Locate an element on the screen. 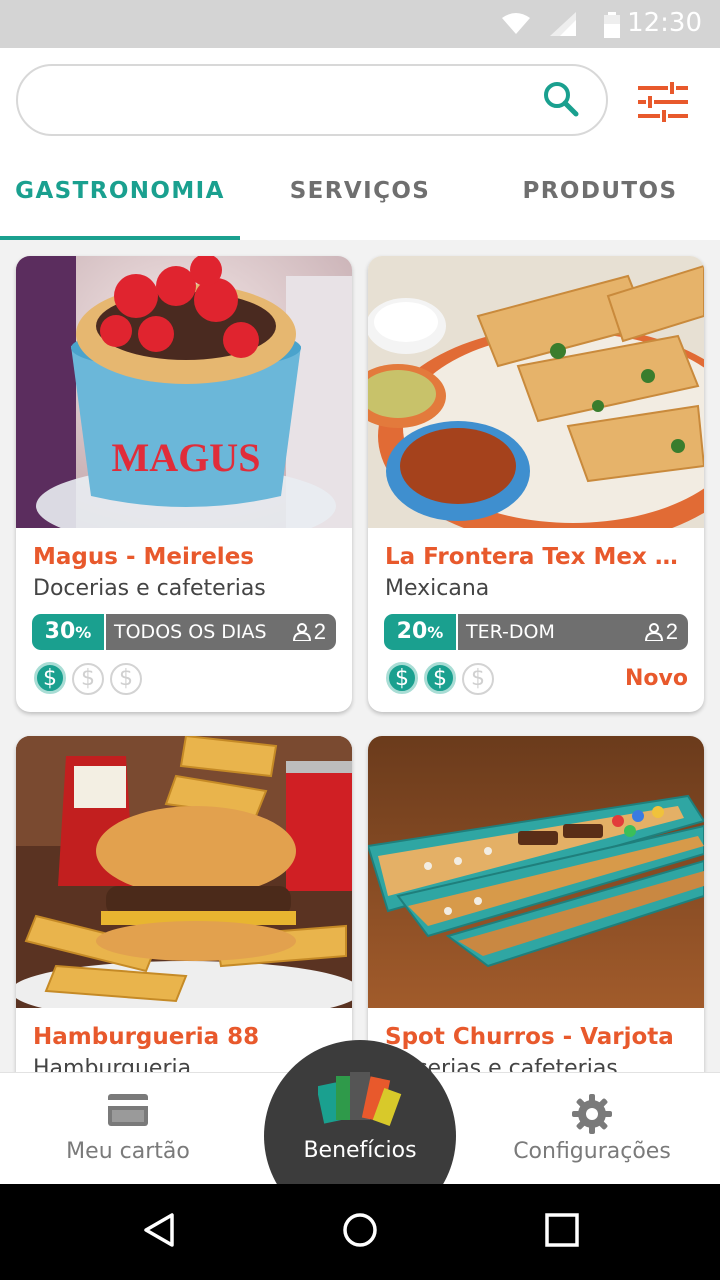 Image resolution: width=720 pixels, height=1280 pixels. valid-days: TER-DOM is located at coordinates (510, 632).